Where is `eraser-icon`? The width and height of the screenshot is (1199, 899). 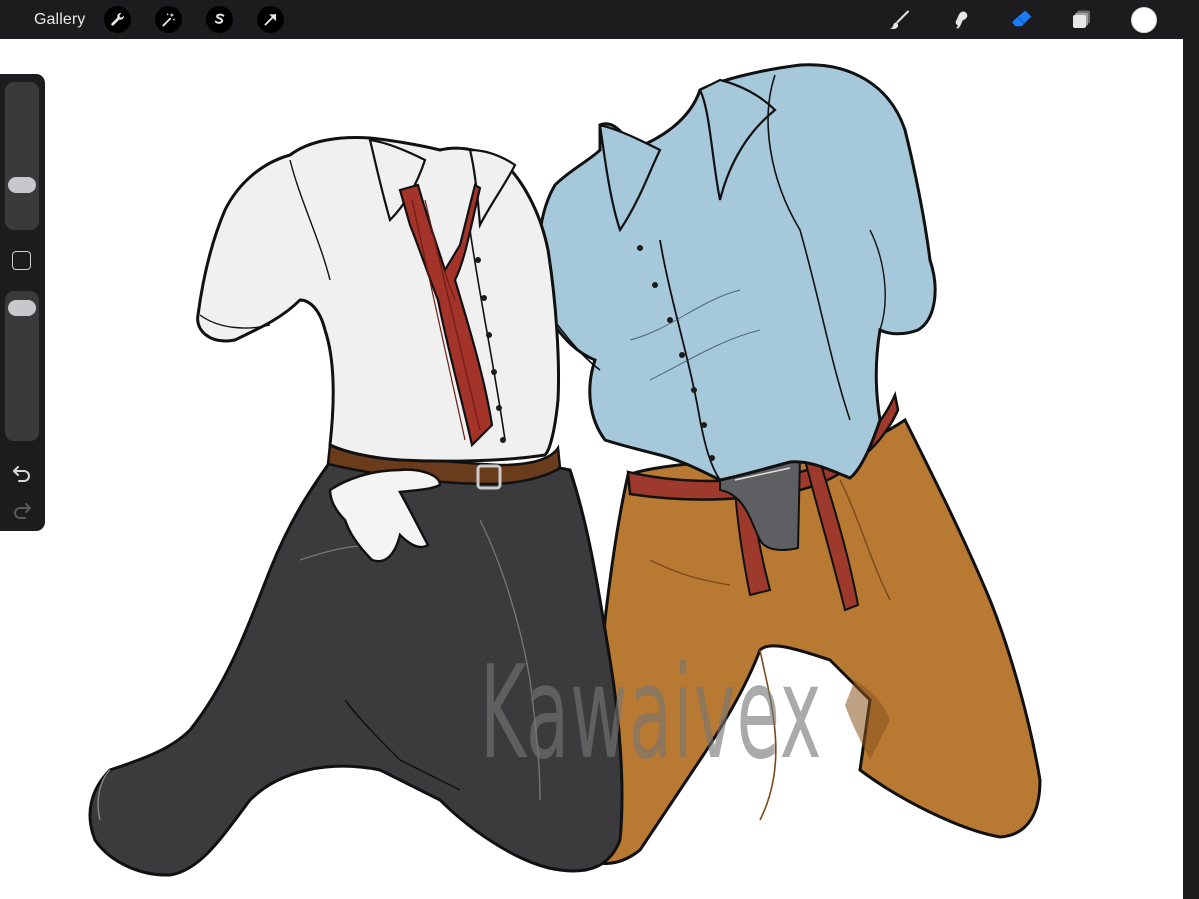
eraser-icon is located at coordinates (1022, 18).